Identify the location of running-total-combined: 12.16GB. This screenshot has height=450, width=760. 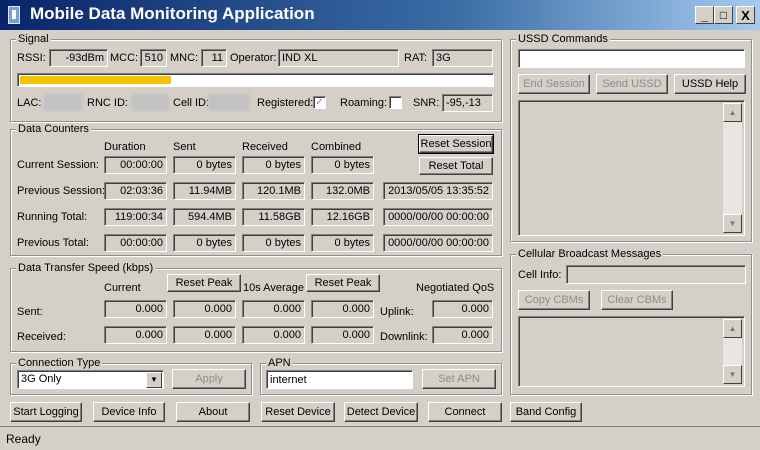
(342, 217).